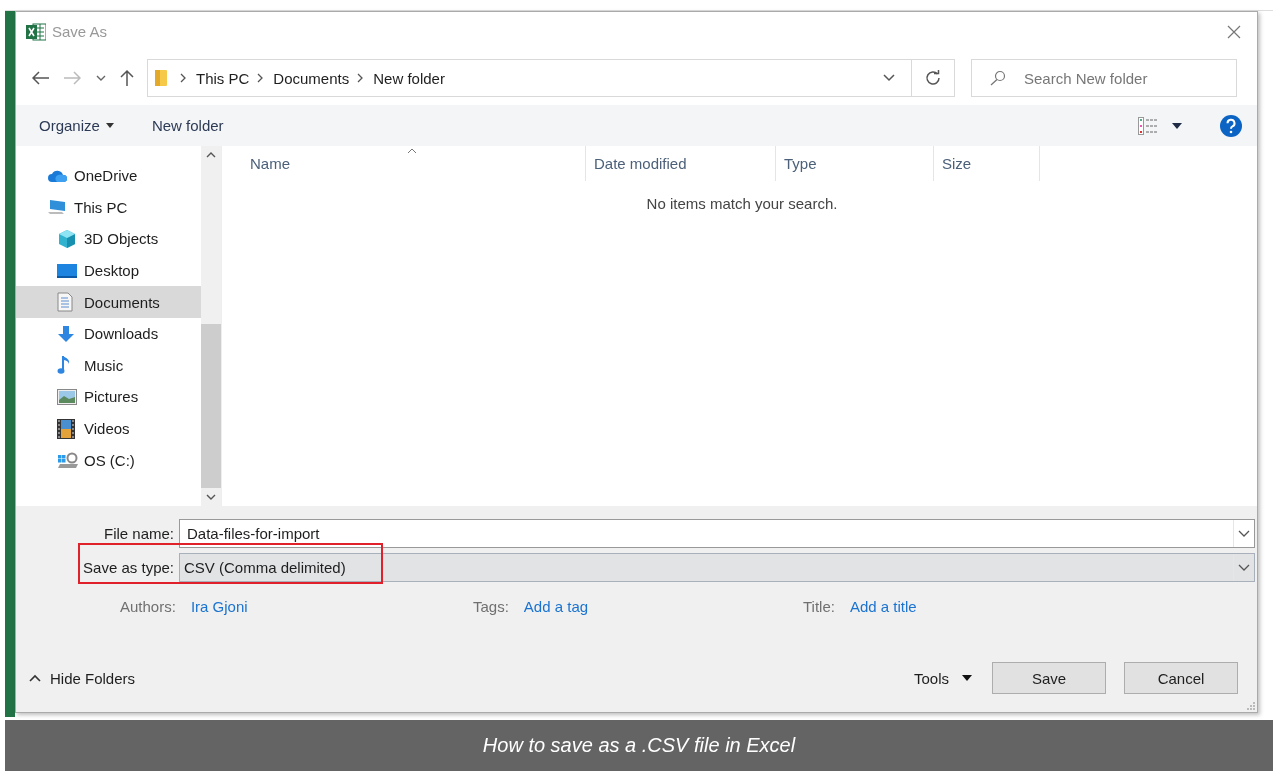 Image resolution: width=1273 pixels, height=771 pixels. Describe the element at coordinates (1049, 678) in the screenshot. I see `save-button: Save` at that location.